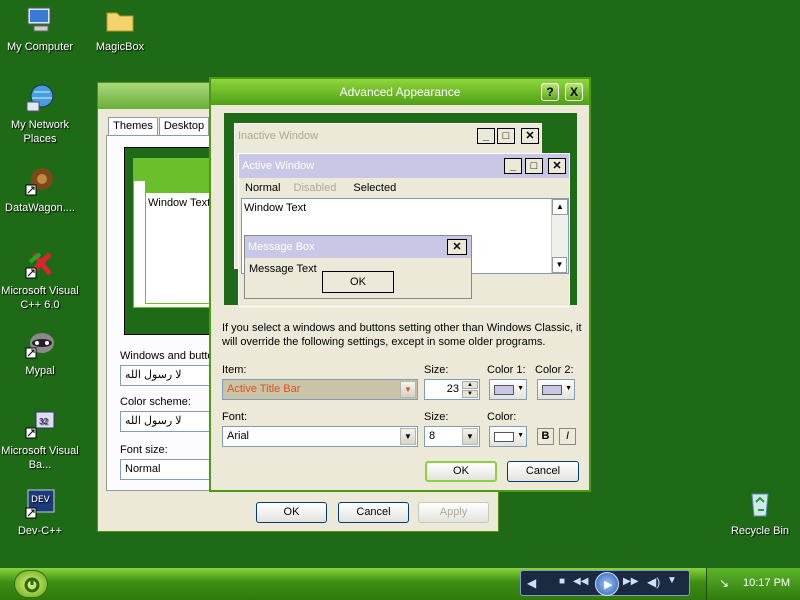  What do you see at coordinates (567, 436) in the screenshot?
I see `italic-button: I` at bounding box center [567, 436].